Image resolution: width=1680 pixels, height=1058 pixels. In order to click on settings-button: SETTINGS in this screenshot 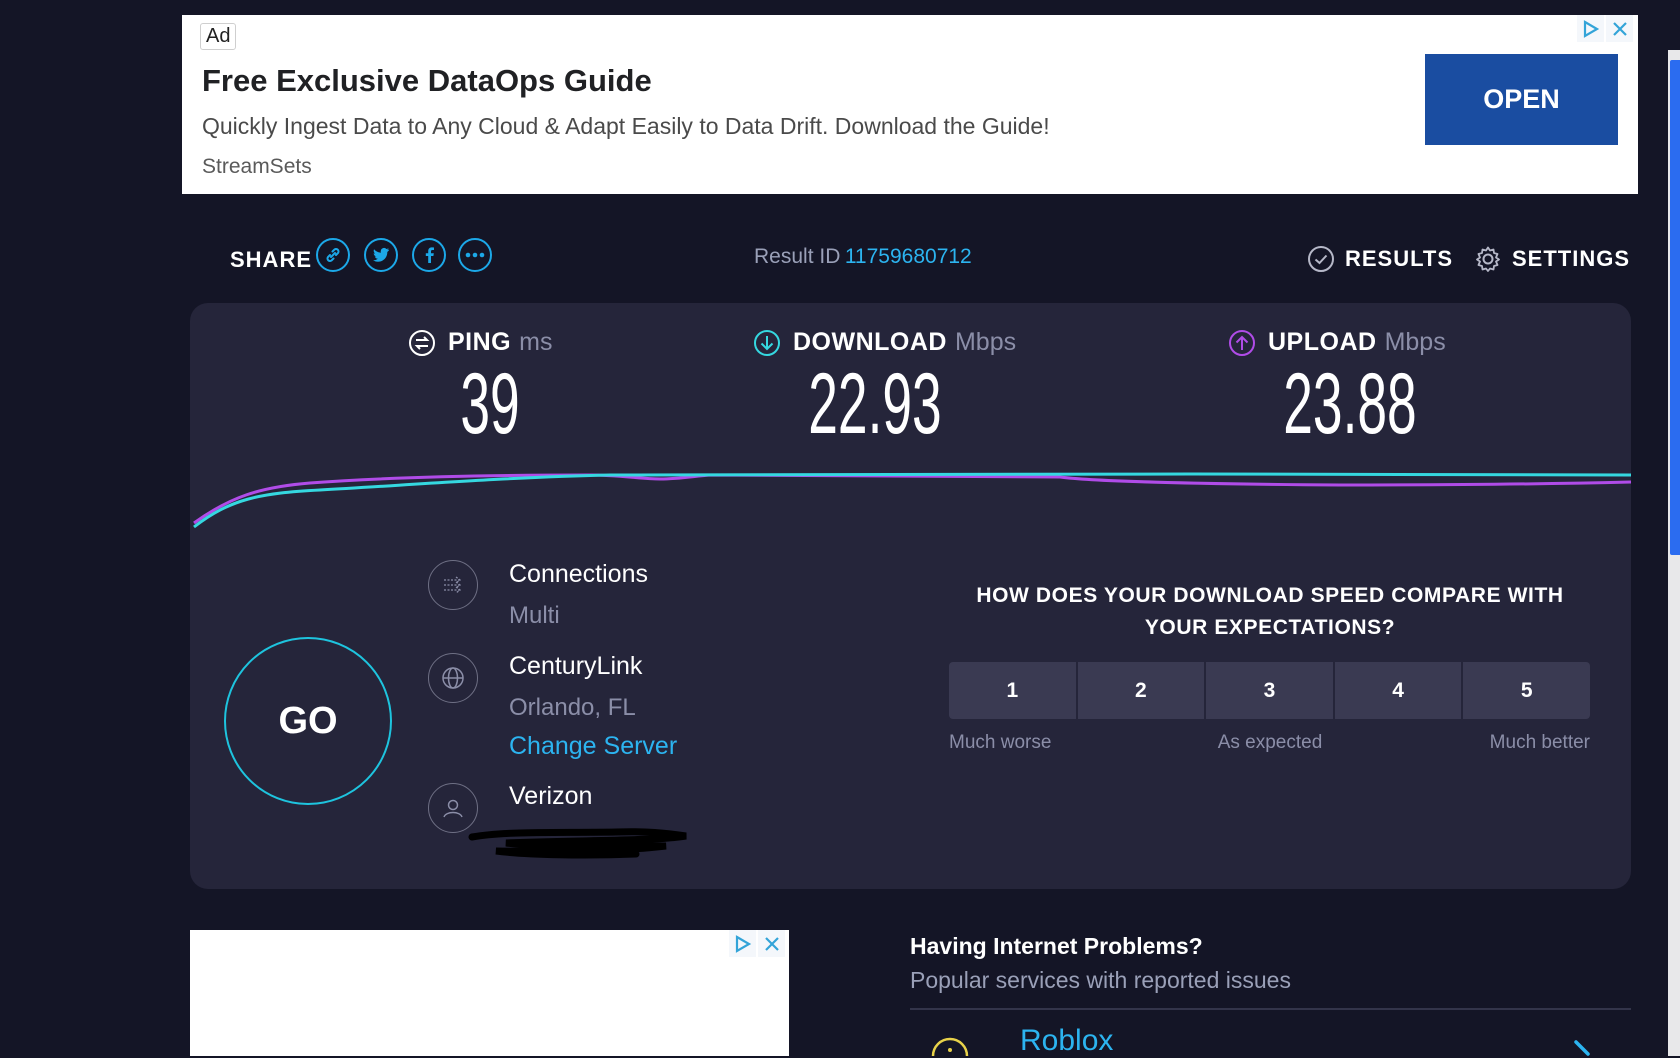, I will do `click(1552, 259)`.